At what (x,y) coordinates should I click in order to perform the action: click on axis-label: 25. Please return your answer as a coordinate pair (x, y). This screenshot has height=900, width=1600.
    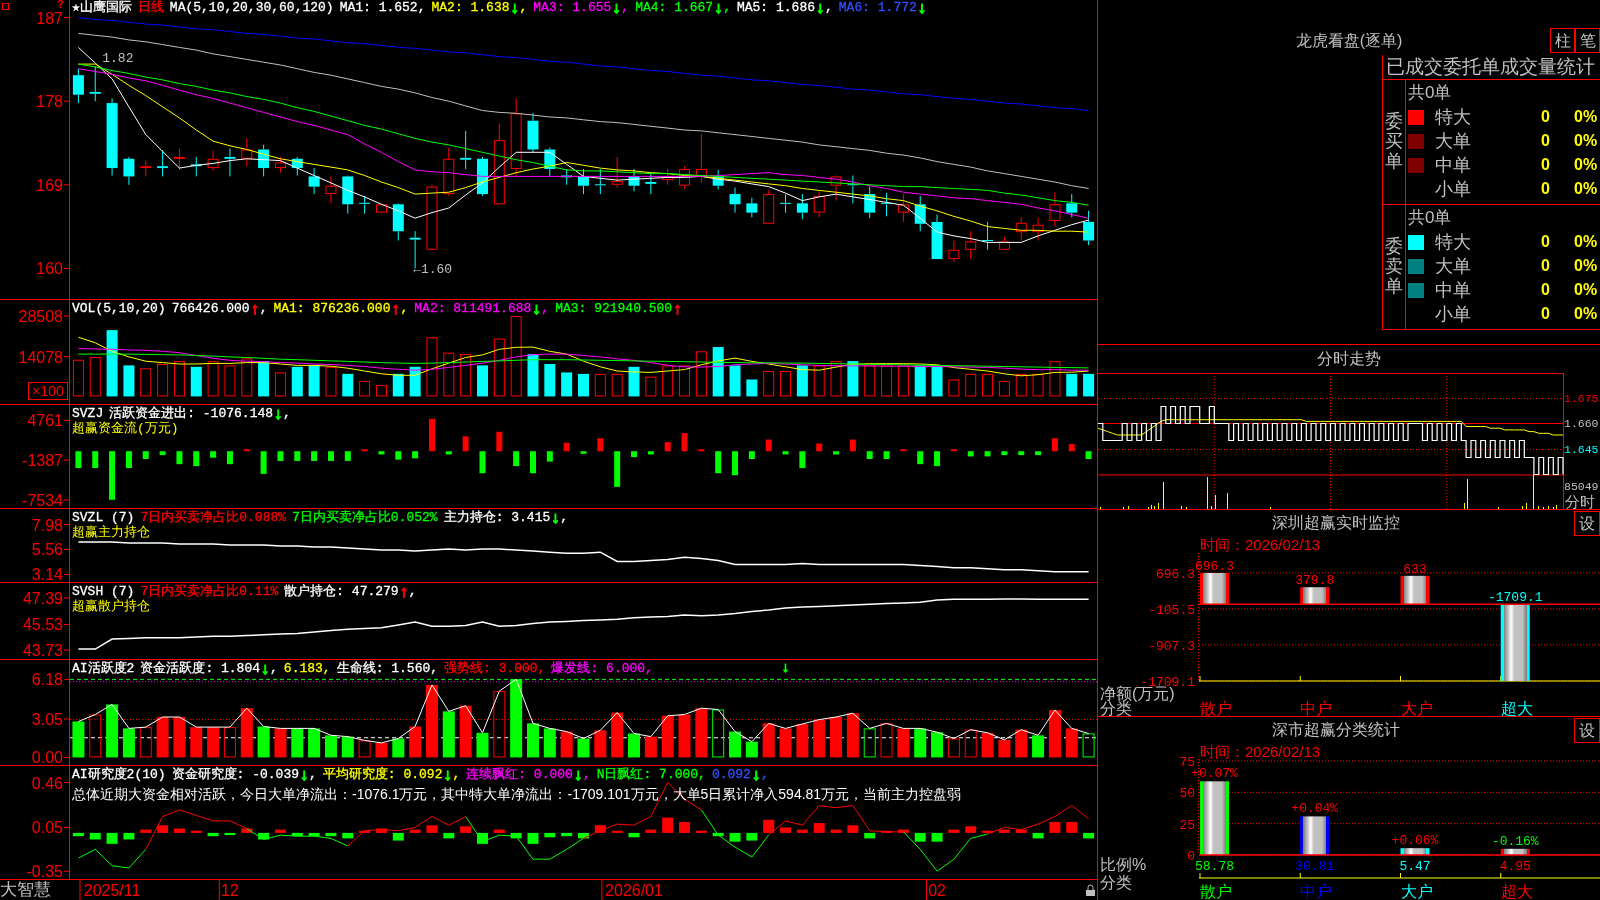
    Looking at the image, I should click on (1187, 825).